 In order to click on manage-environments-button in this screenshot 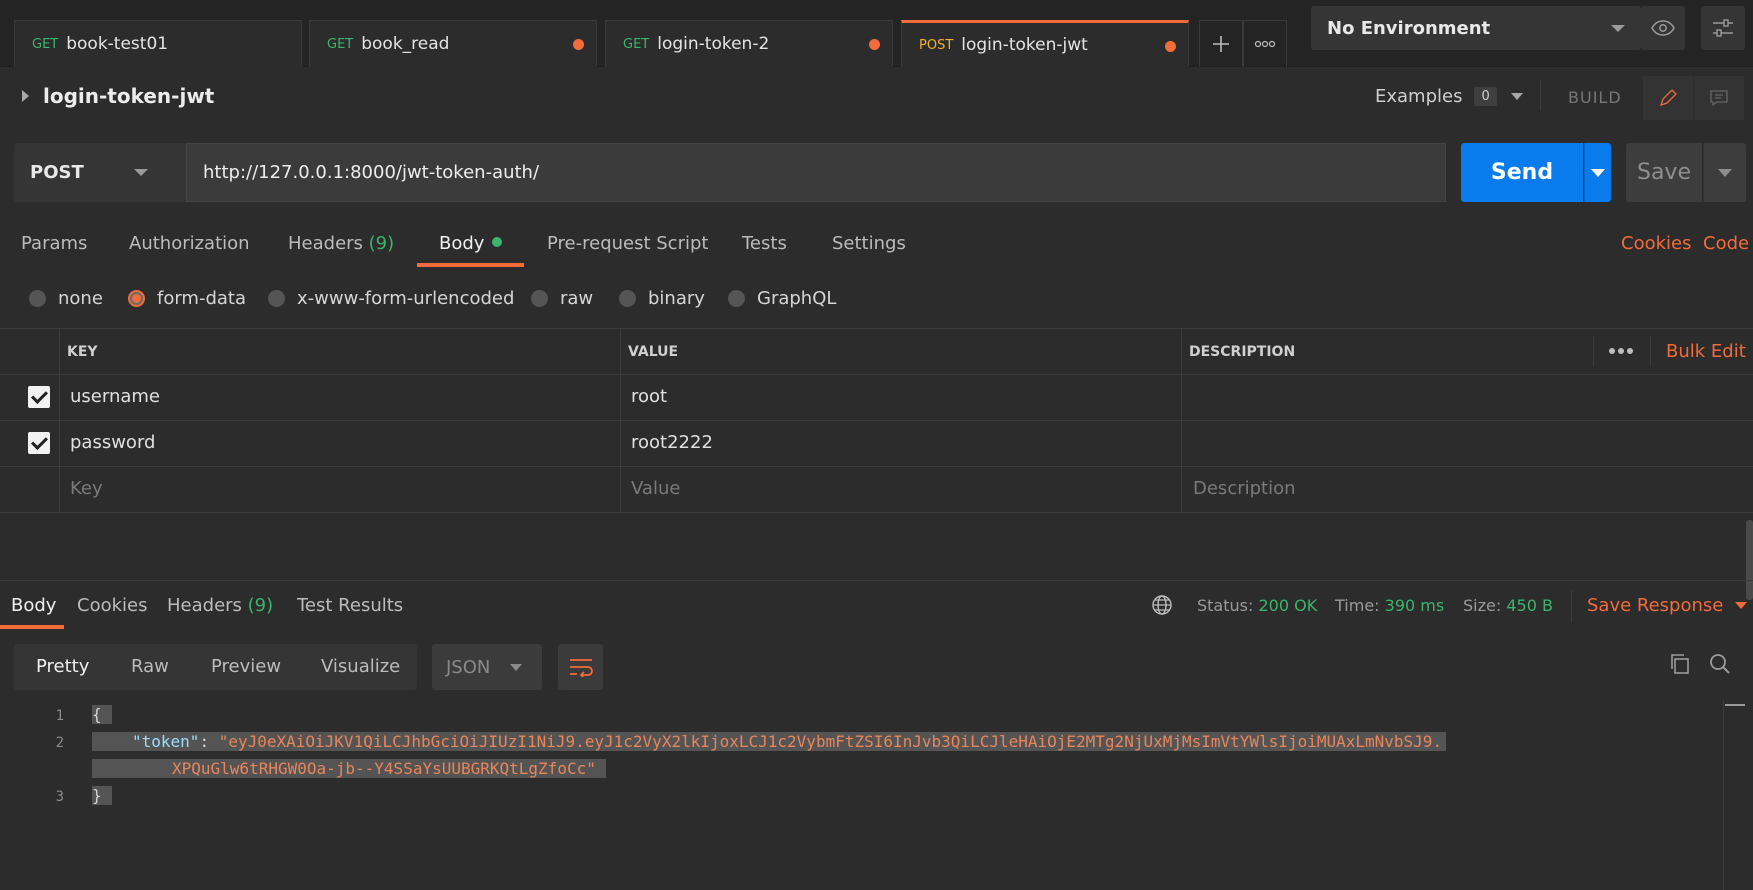, I will do `click(1723, 28)`.